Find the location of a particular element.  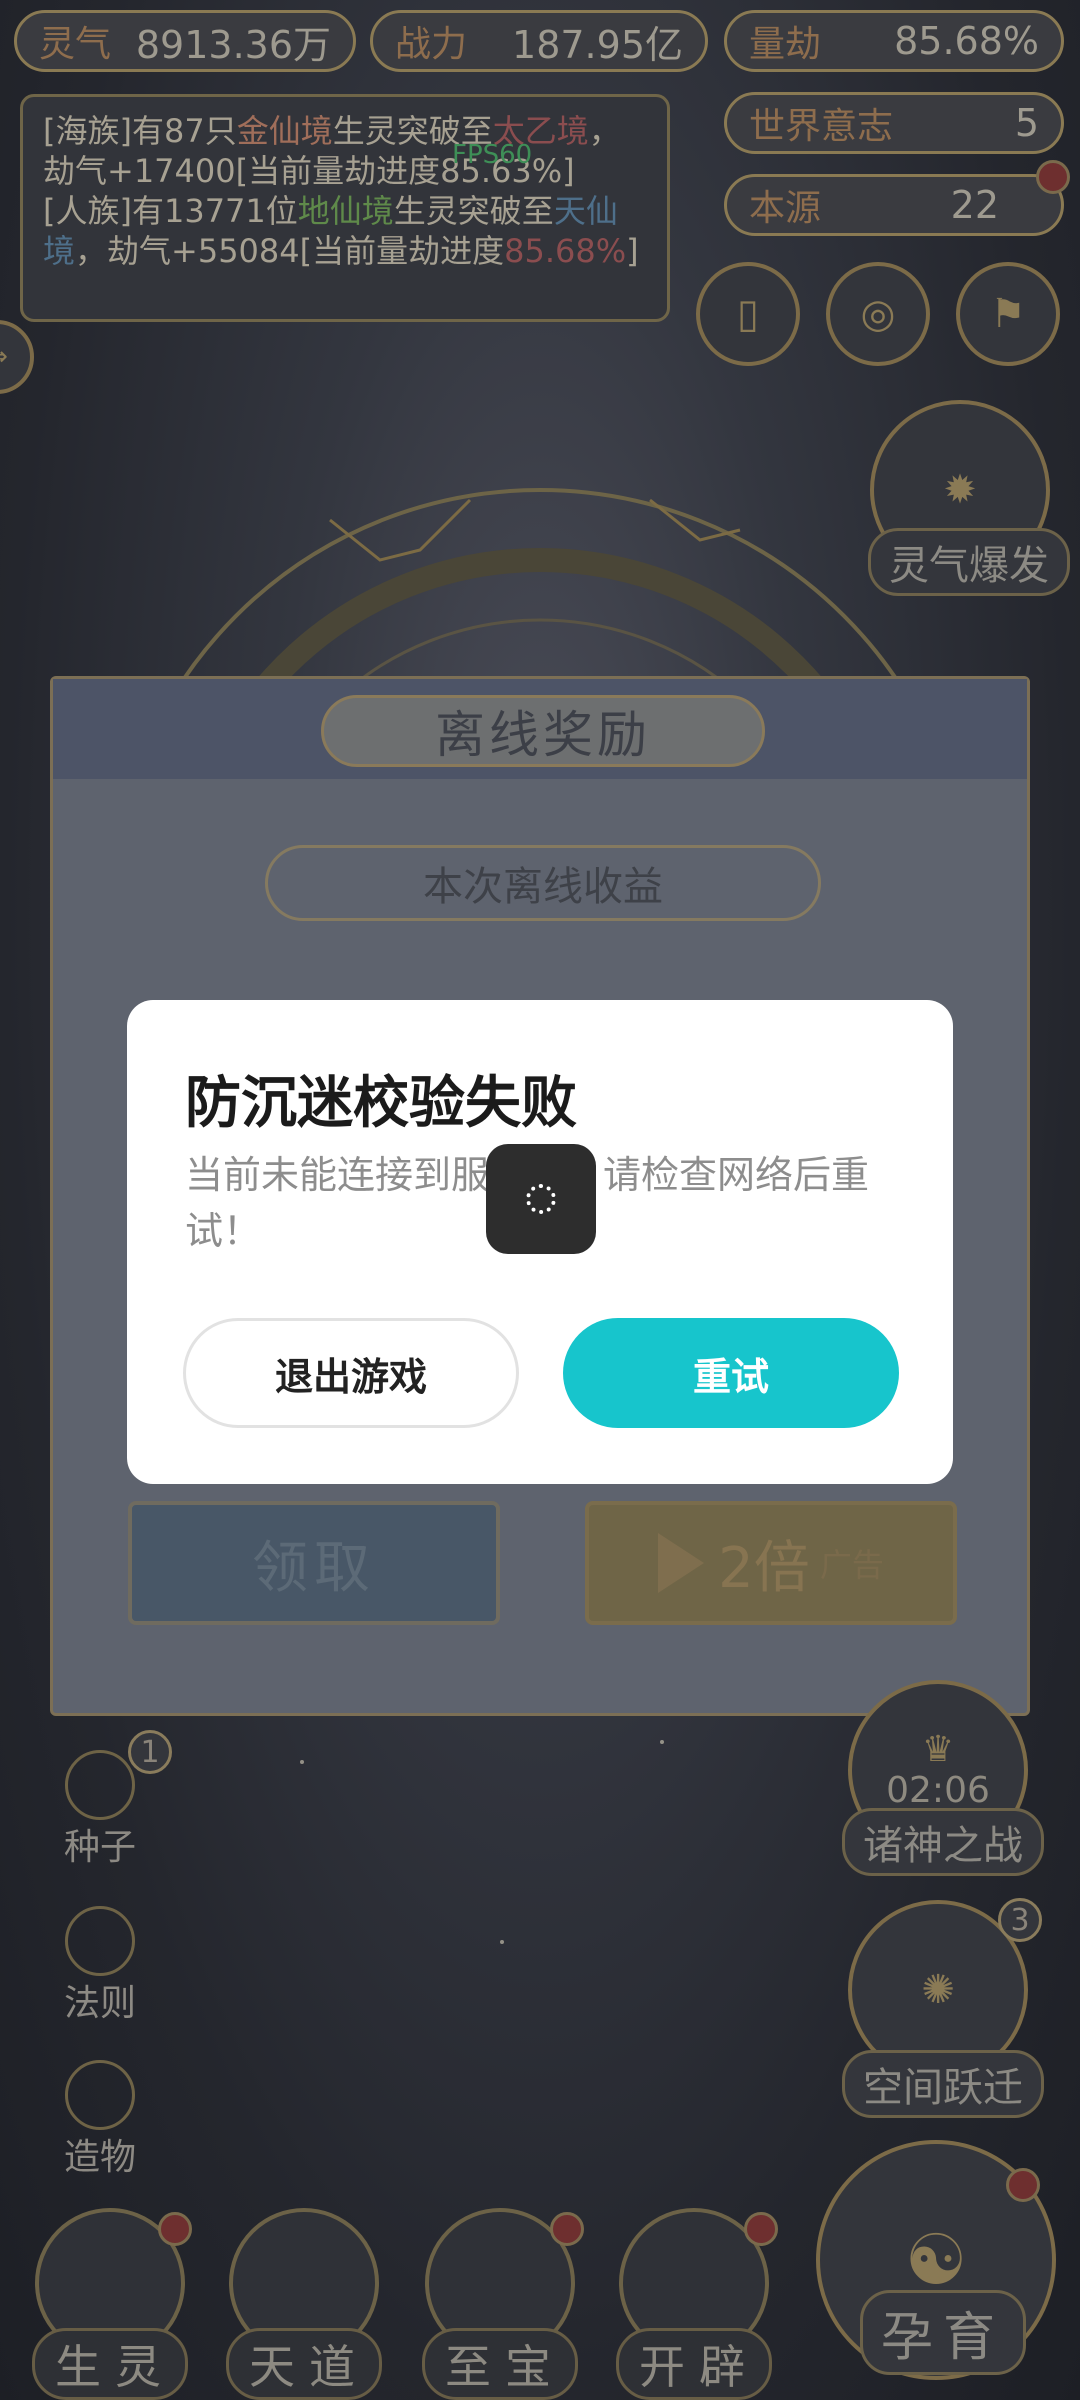

log-line2-progress: 85.68% is located at coordinates (565, 251).